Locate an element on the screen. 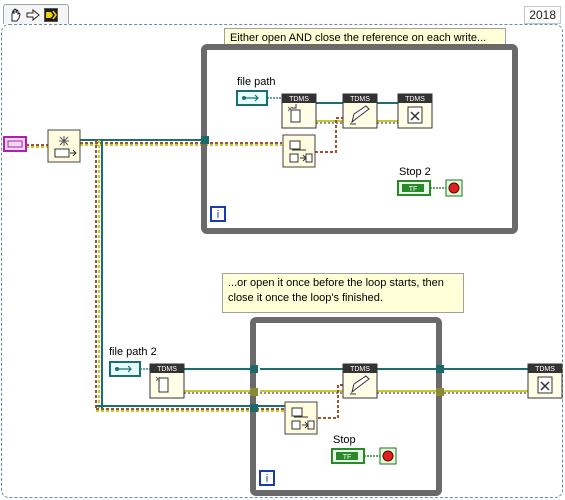  tdms-close-node-bottom: TDMS is located at coordinates (545, 381).